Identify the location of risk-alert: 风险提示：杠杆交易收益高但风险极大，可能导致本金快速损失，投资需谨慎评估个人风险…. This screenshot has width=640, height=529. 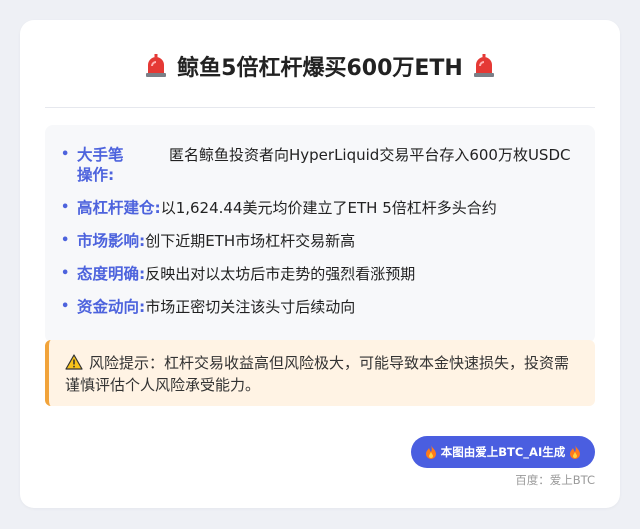
(320, 373).